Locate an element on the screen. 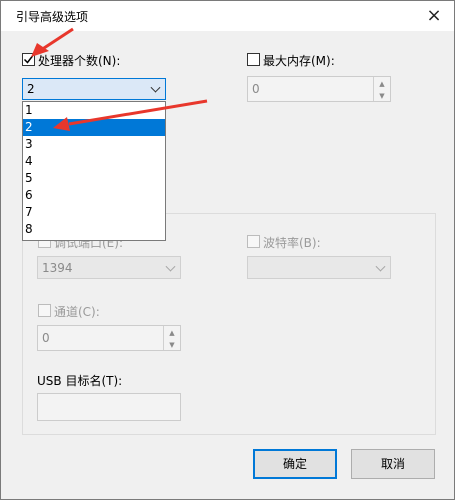 This screenshot has height=500, width=455. annotation-arrows is located at coordinates (119, 79).